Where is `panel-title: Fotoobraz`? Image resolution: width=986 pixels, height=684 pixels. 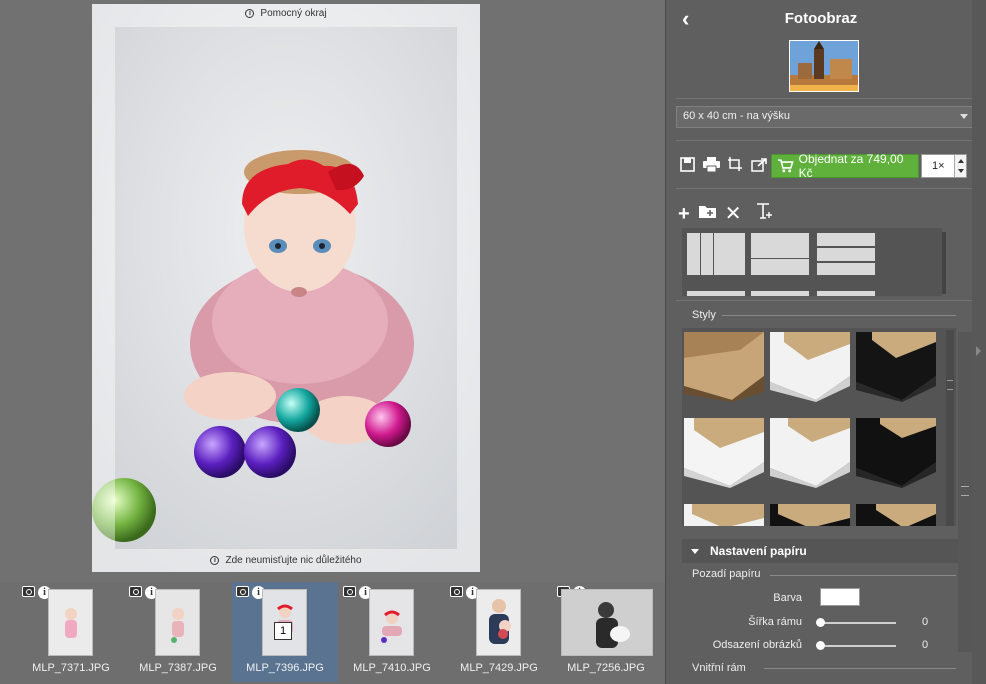 panel-title: Fotoobraz is located at coordinates (821, 18).